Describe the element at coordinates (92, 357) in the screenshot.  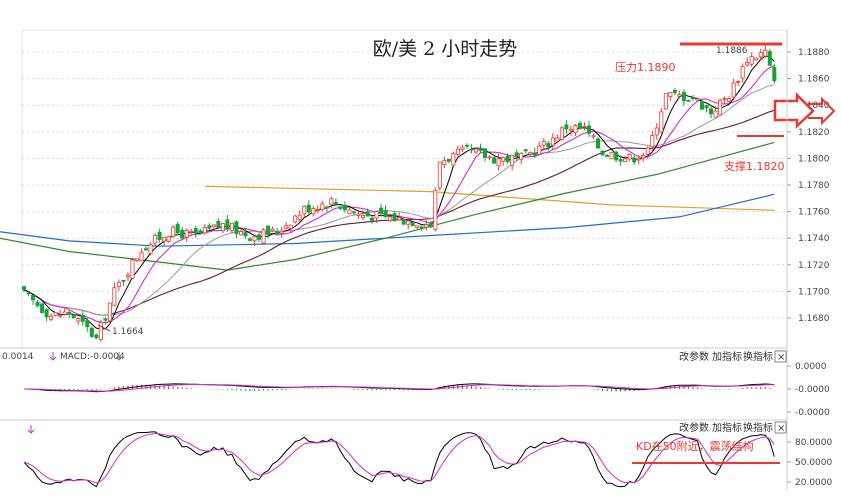
I see `macd-header-macd: MACD:-0.0004` at that location.